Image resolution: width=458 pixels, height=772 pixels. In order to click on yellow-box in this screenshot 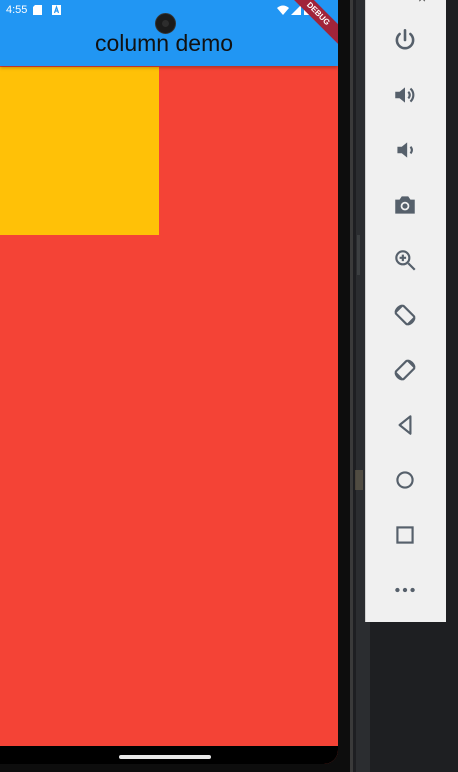, I will do `click(79, 151)`.